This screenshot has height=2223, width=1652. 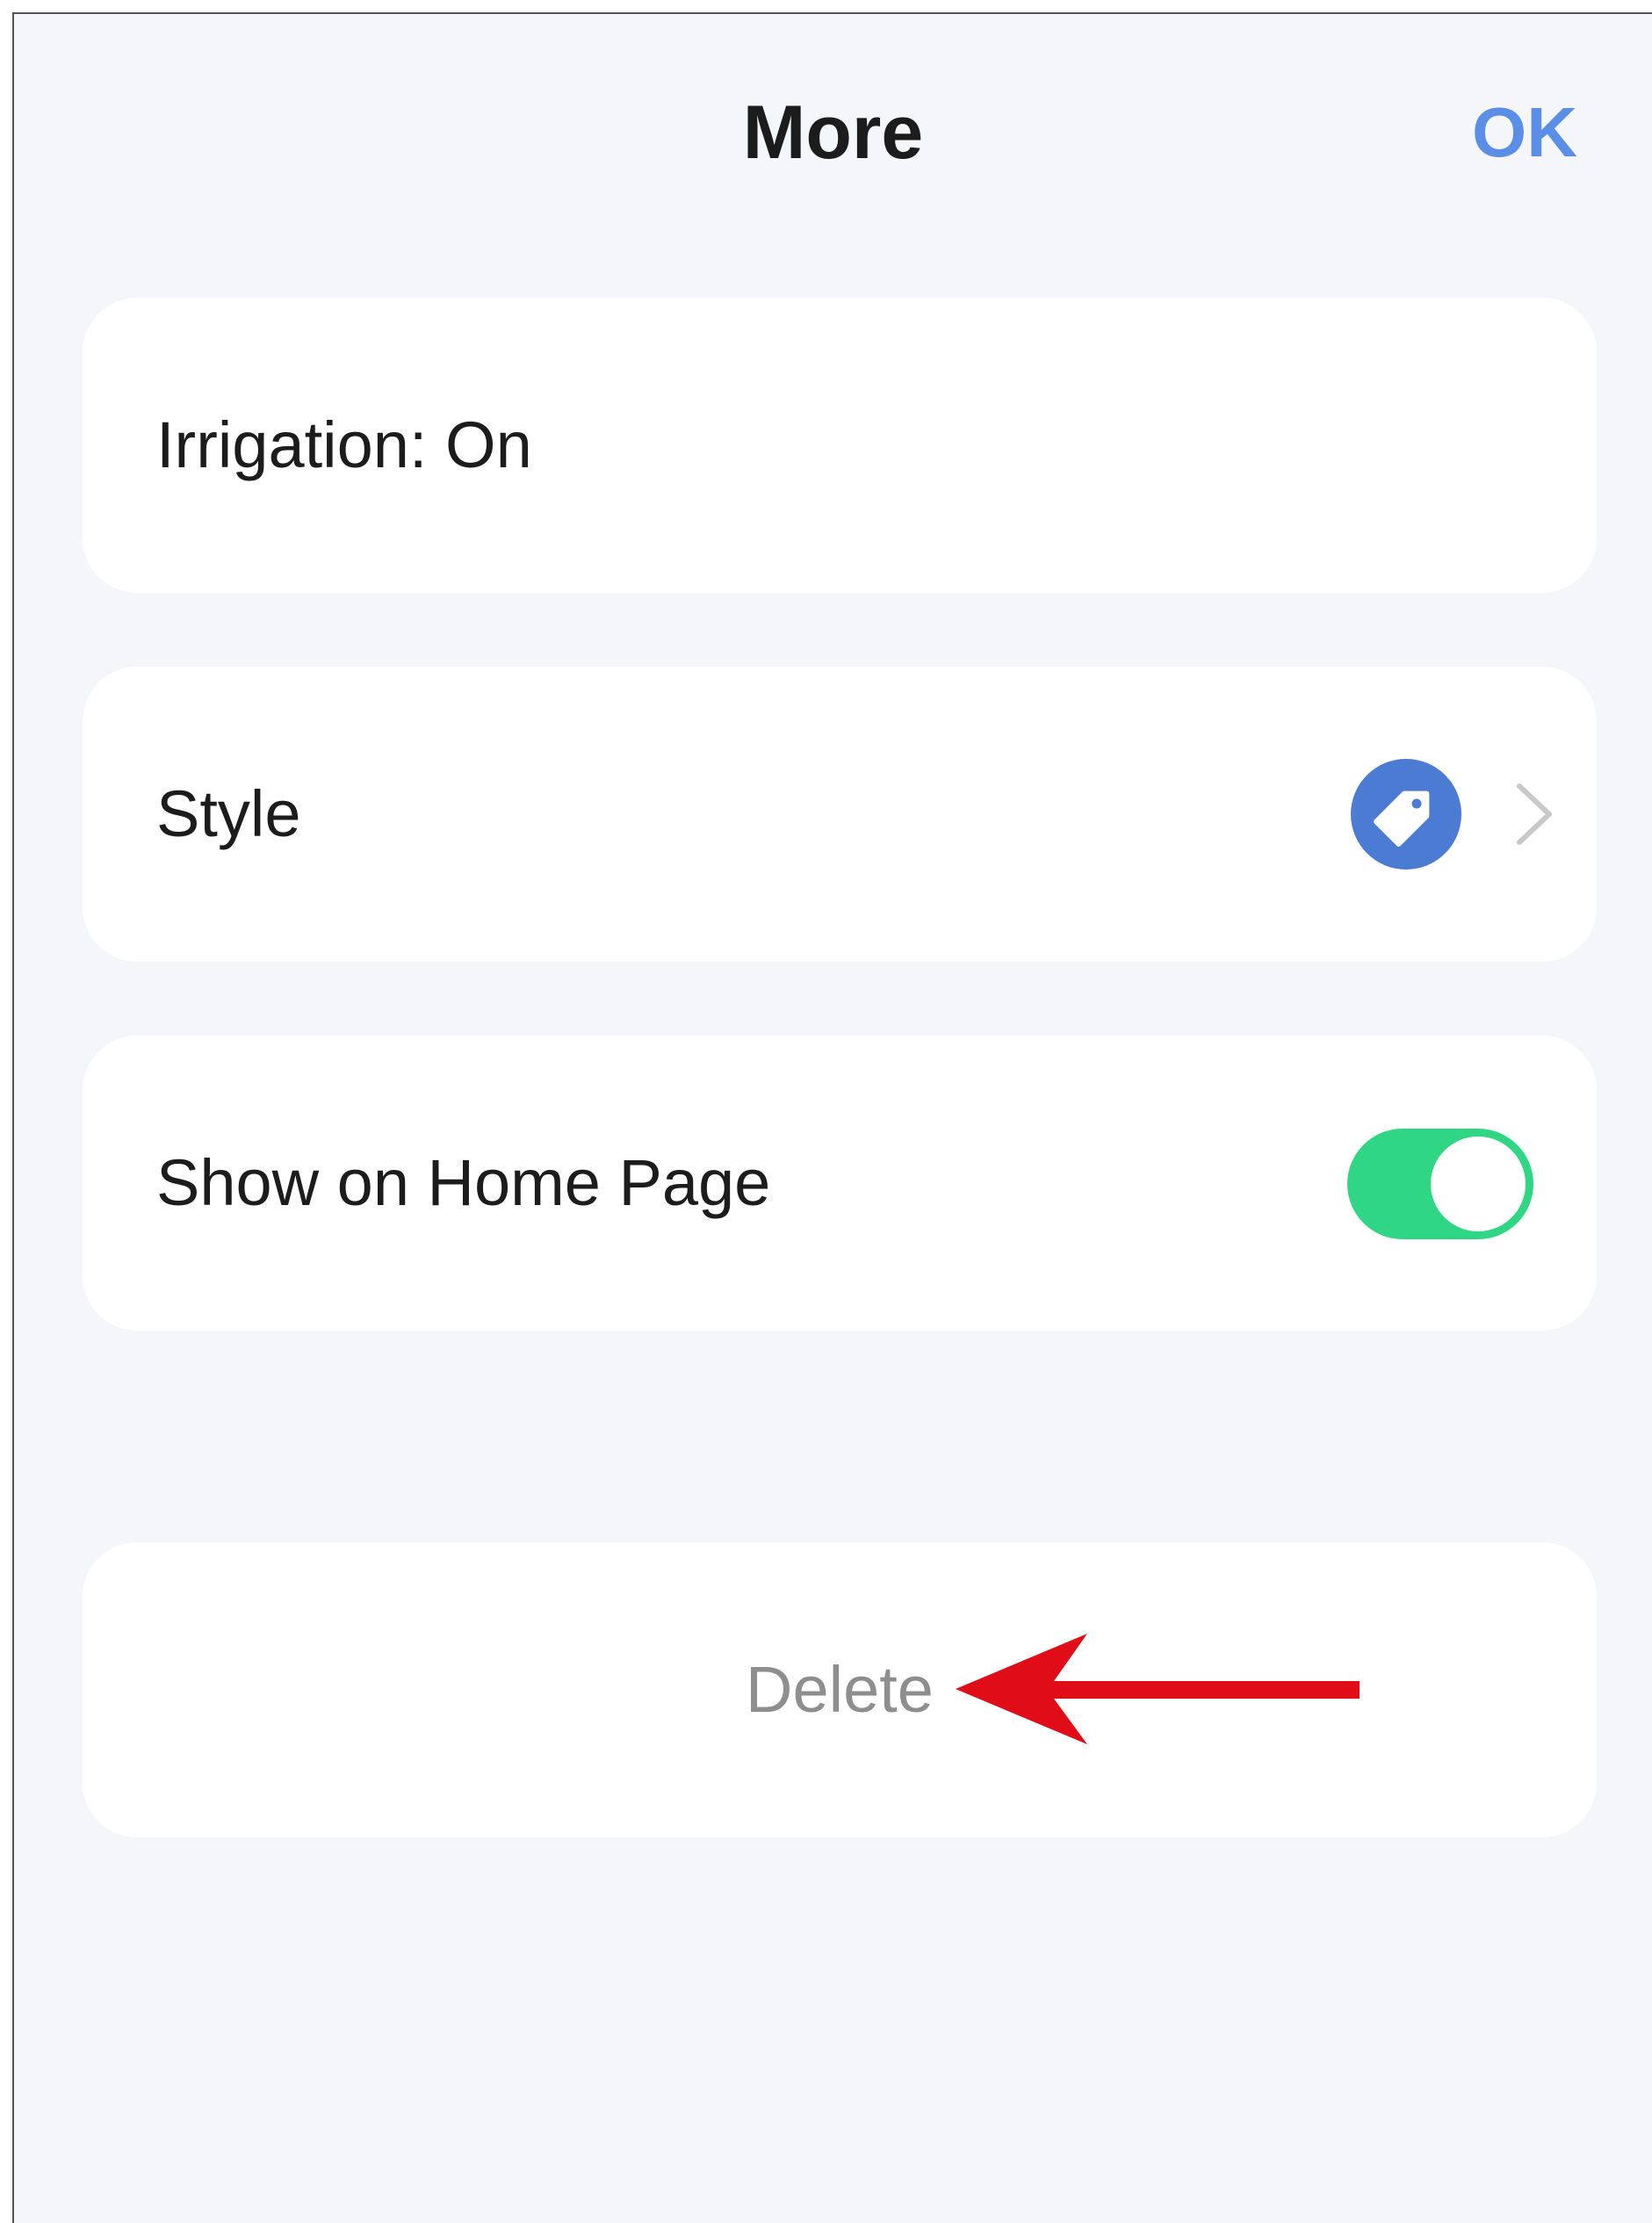 What do you see at coordinates (840, 814) in the screenshot?
I see `style-row: Style` at bounding box center [840, 814].